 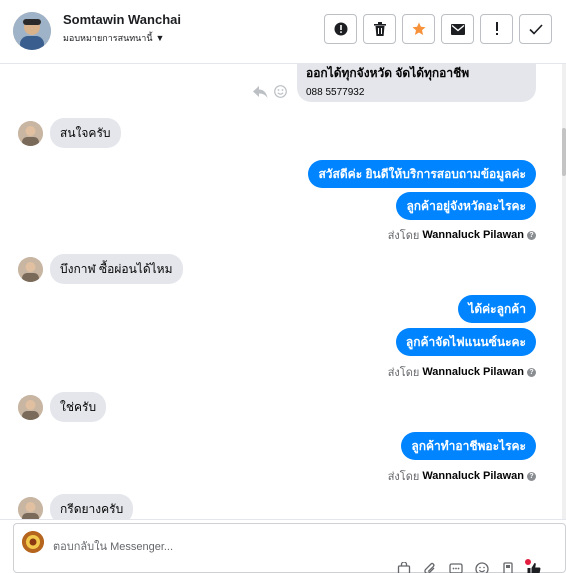 I want to click on incoming-message-row: สนใจครับ, so click(x=69, y=133).